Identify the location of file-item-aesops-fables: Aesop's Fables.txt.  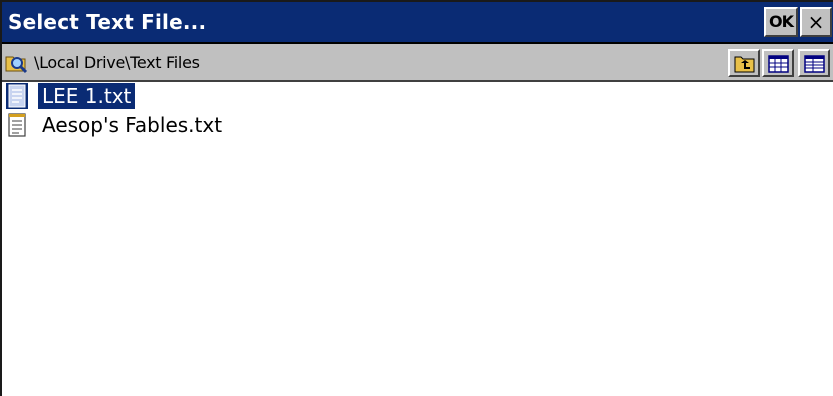
(116, 125).